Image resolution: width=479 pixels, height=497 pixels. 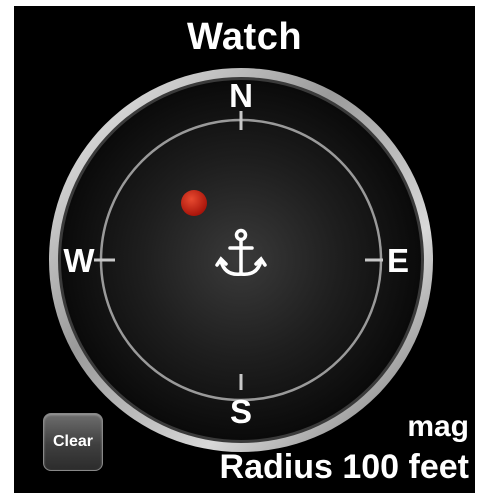 I want to click on clear-button: Clear, so click(x=73, y=442).